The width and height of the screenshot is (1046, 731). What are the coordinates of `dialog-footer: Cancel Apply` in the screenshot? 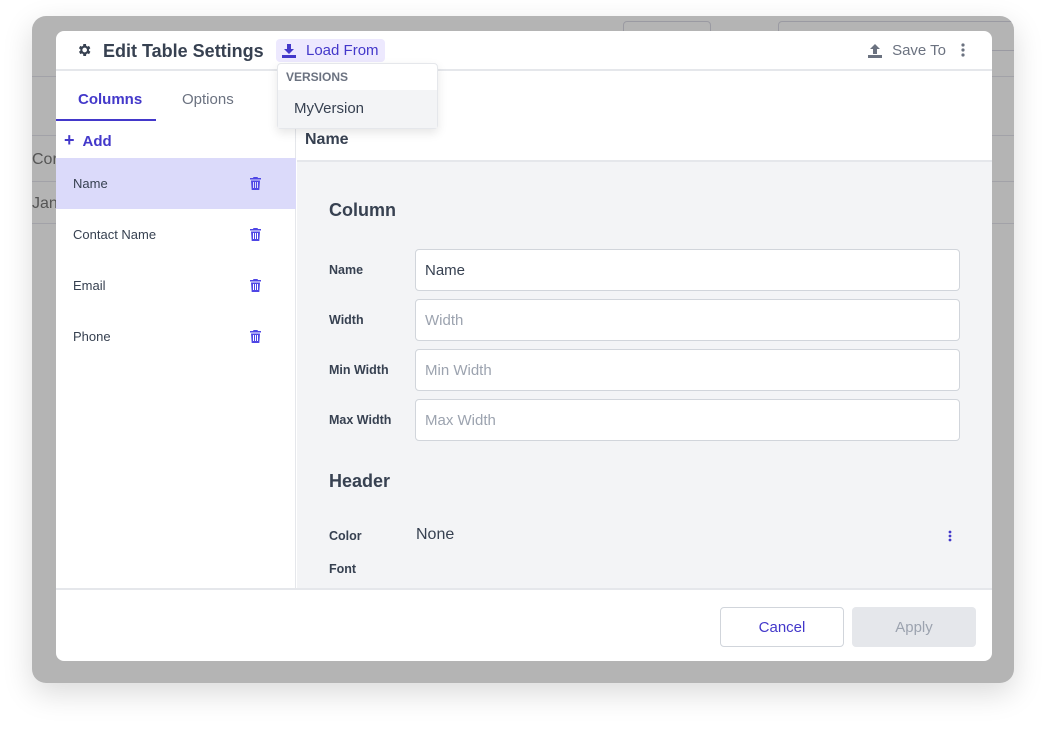 It's located at (524, 624).